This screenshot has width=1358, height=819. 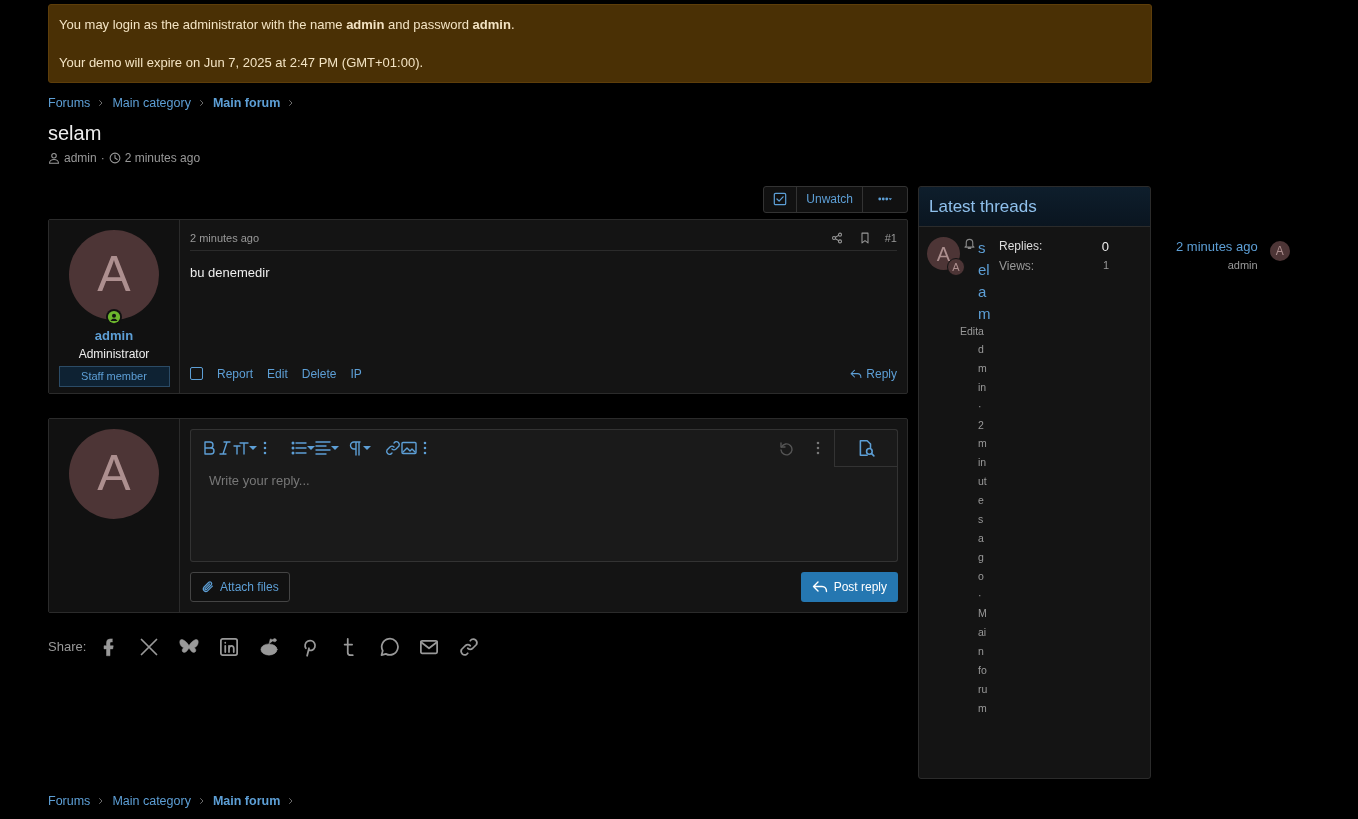 What do you see at coordinates (287, 25) in the screenshot?
I see `notice-text: You may login as the administrator with the name admin and password admin.` at bounding box center [287, 25].